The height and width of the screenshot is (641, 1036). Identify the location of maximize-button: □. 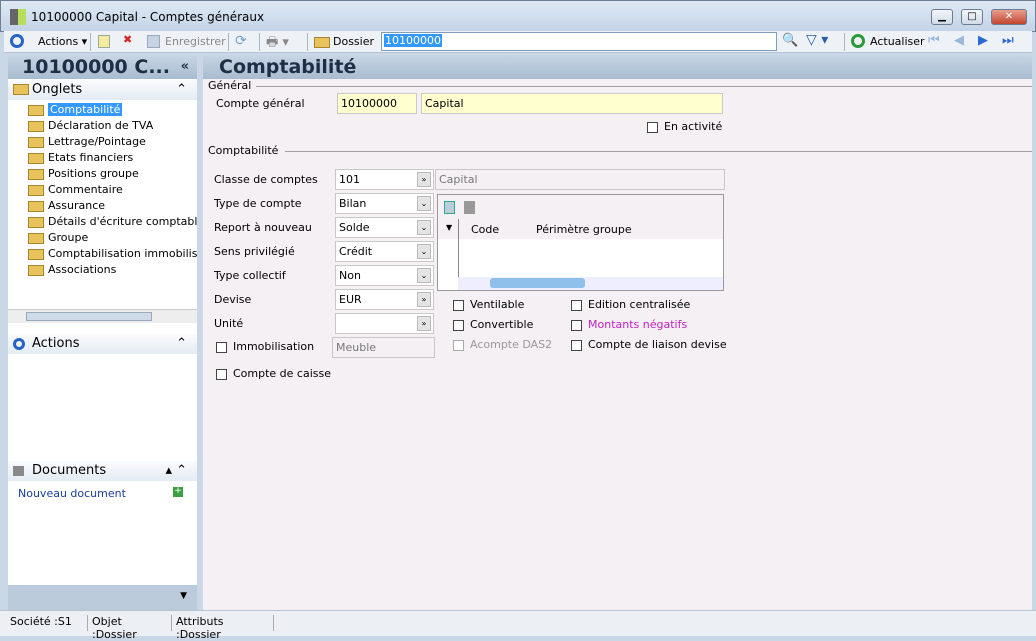
(972, 17).